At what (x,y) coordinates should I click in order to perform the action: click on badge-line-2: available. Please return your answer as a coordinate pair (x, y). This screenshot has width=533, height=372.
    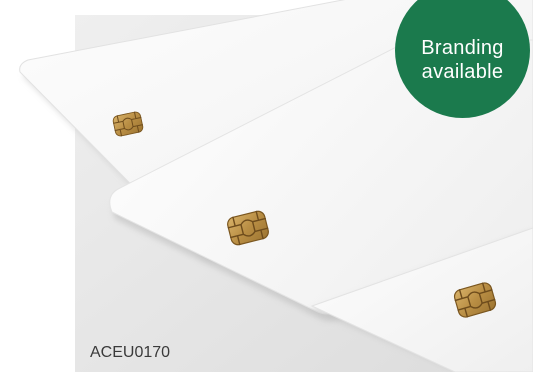
    Looking at the image, I should click on (462, 71).